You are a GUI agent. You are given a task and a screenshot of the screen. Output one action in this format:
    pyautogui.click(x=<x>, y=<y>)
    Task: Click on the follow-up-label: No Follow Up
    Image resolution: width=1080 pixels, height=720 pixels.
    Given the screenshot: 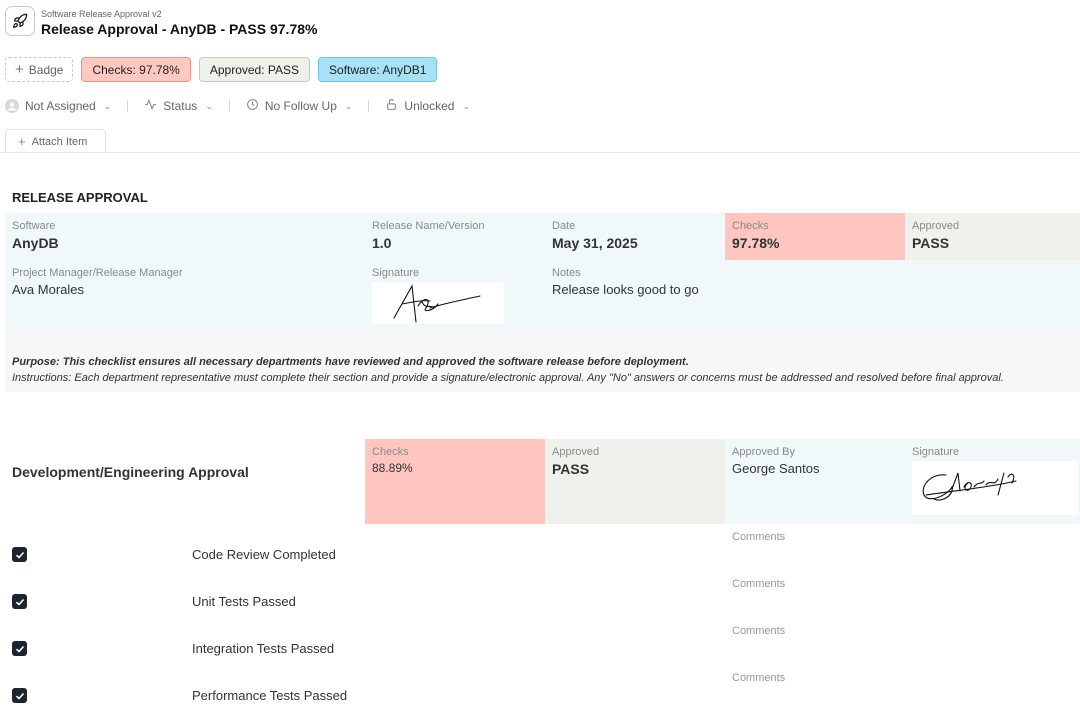 What is the action you would take?
    pyautogui.click(x=300, y=106)
    